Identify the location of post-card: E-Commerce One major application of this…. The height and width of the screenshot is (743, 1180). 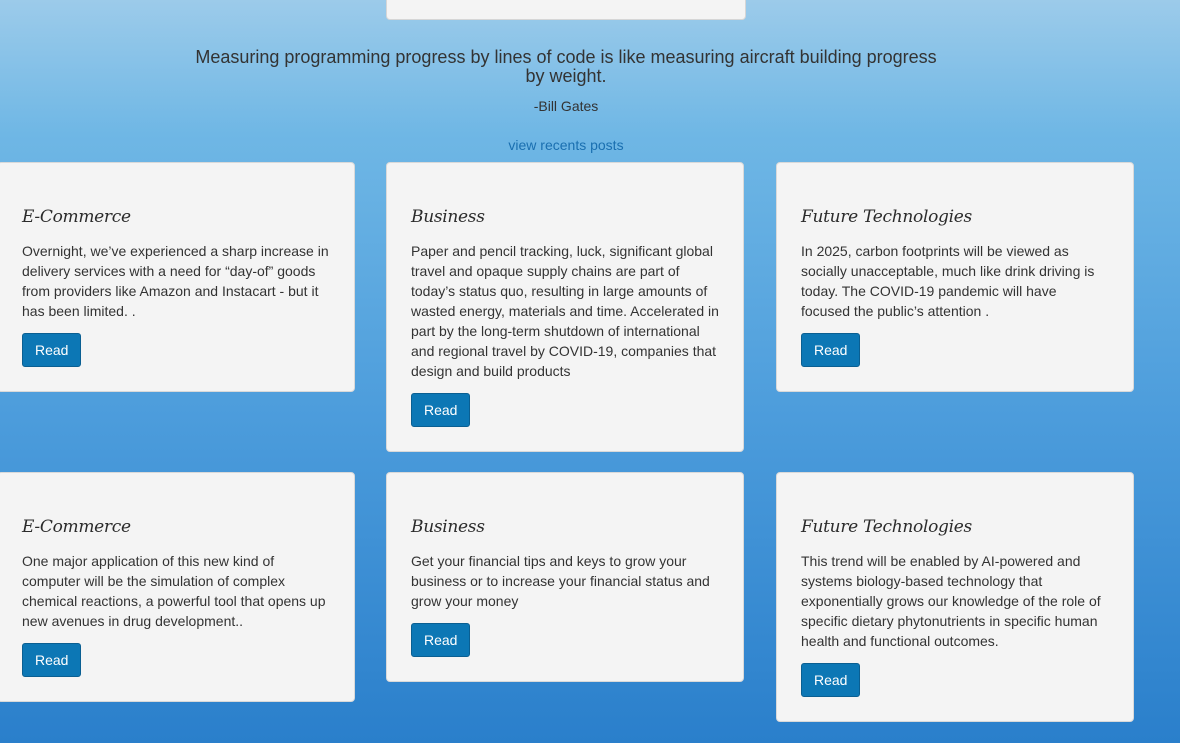
(177, 587).